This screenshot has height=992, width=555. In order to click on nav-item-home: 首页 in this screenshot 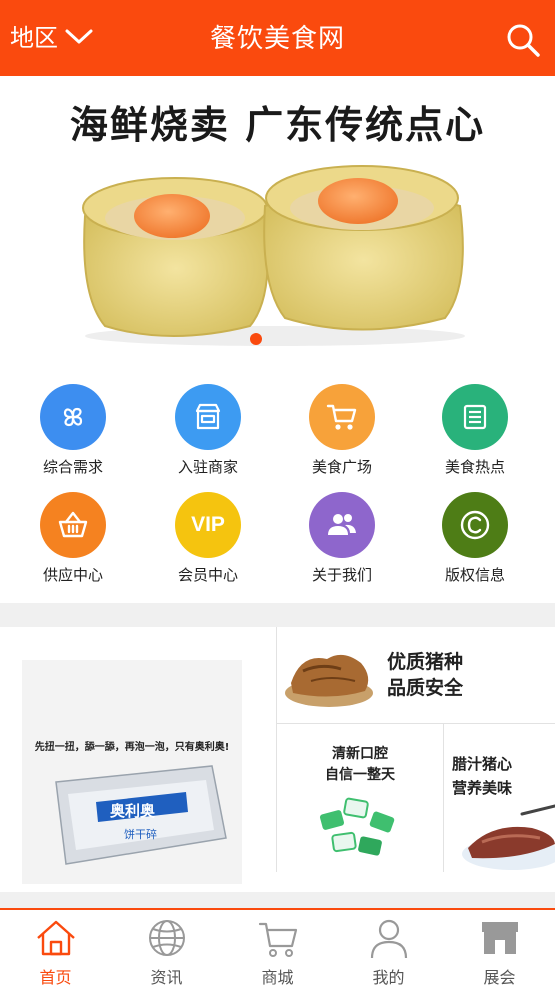, I will do `click(55, 951)`.